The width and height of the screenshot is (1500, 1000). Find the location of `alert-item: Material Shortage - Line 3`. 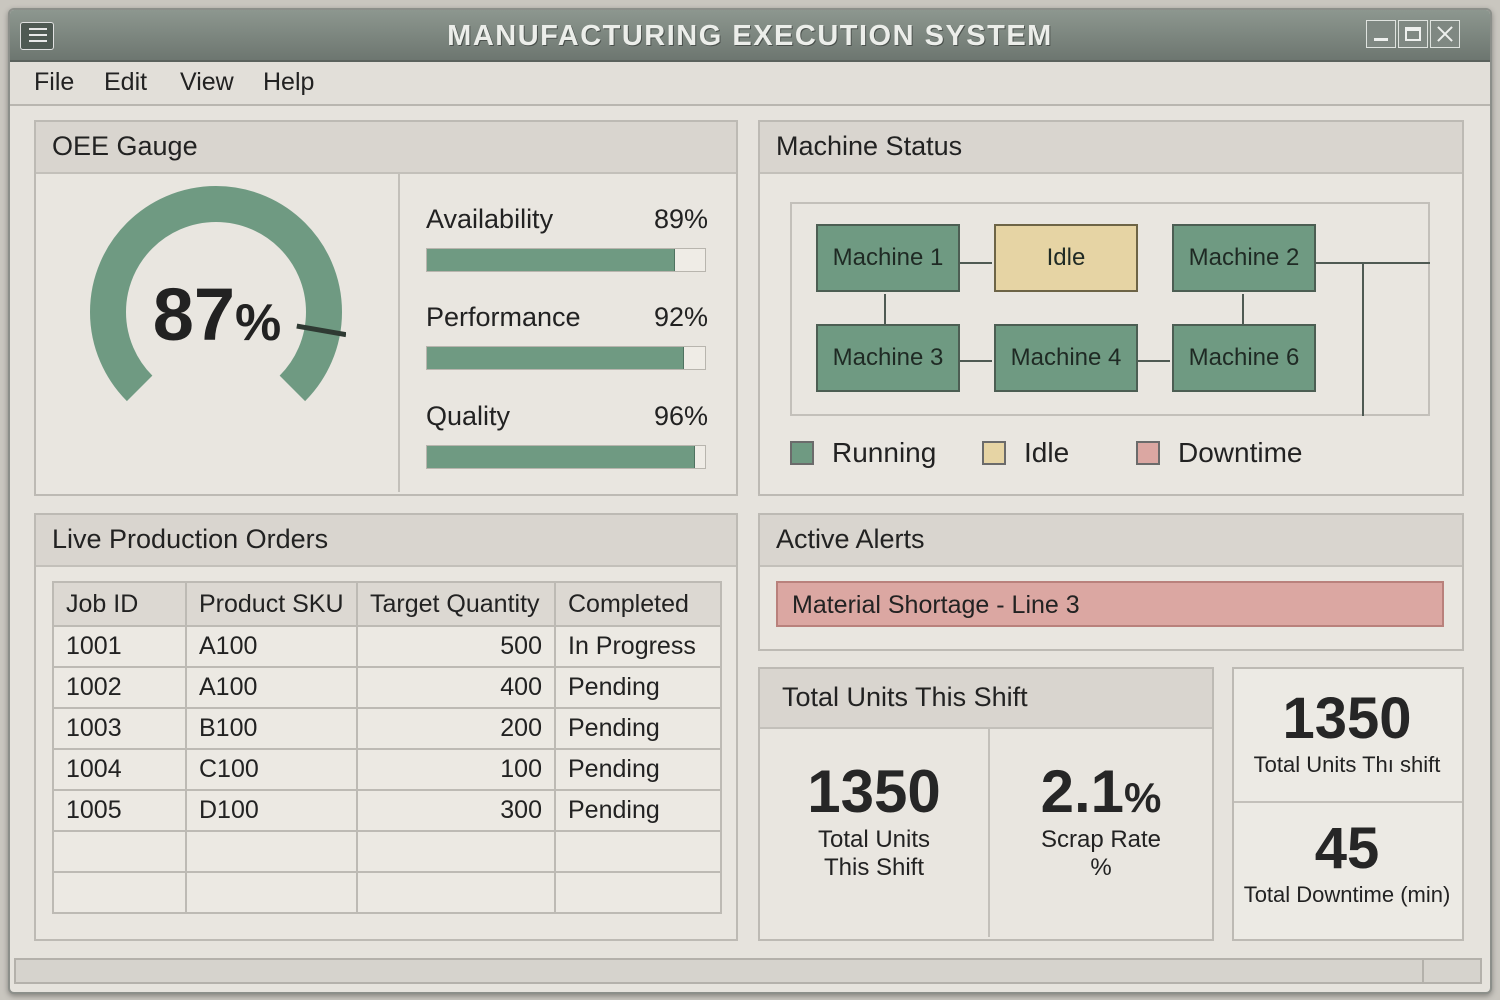

alert-item: Material Shortage - Line 3 is located at coordinates (1110, 604).